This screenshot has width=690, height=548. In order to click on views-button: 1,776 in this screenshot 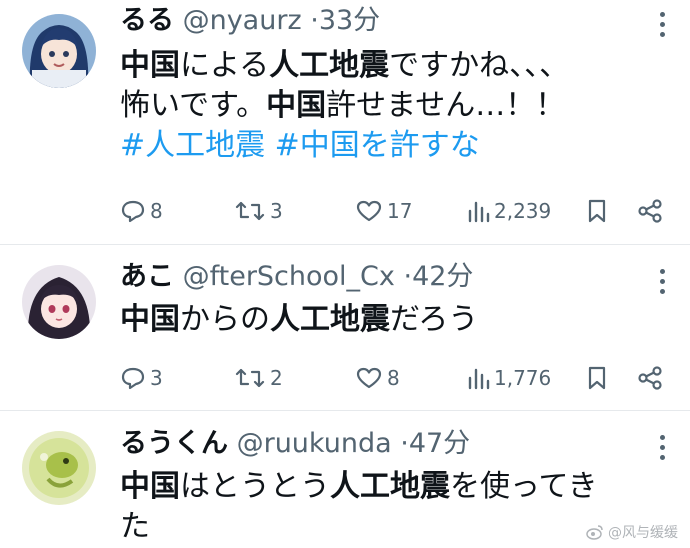, I will do `click(508, 378)`.